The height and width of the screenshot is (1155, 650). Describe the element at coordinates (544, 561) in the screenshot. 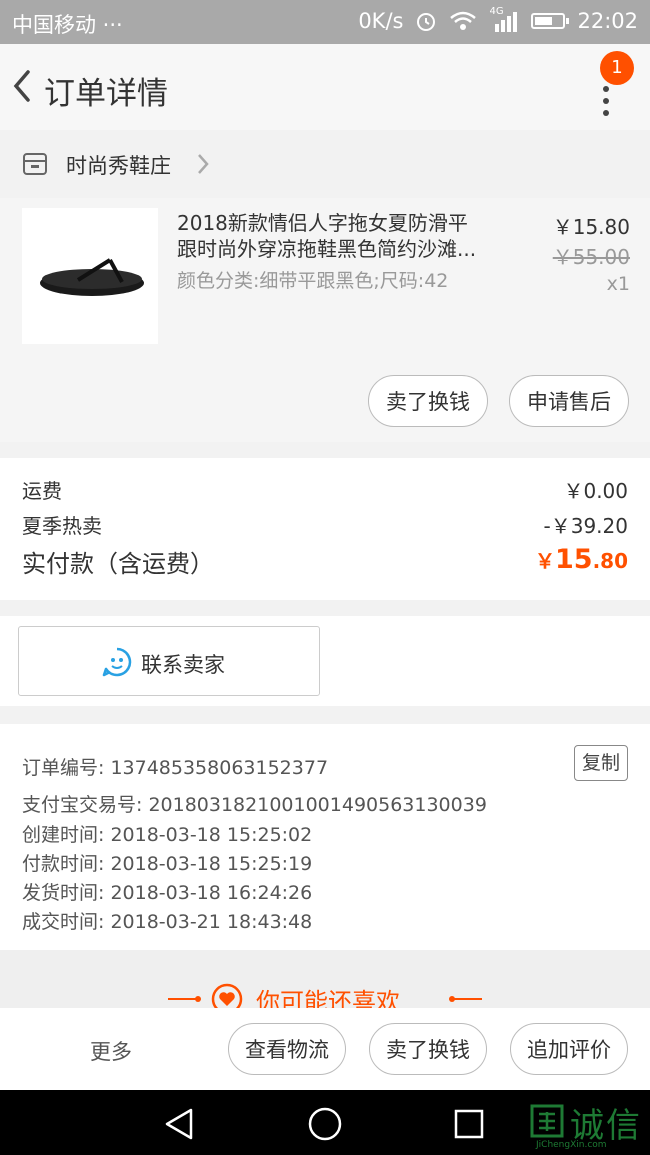

I see `total-currency: ￥` at that location.